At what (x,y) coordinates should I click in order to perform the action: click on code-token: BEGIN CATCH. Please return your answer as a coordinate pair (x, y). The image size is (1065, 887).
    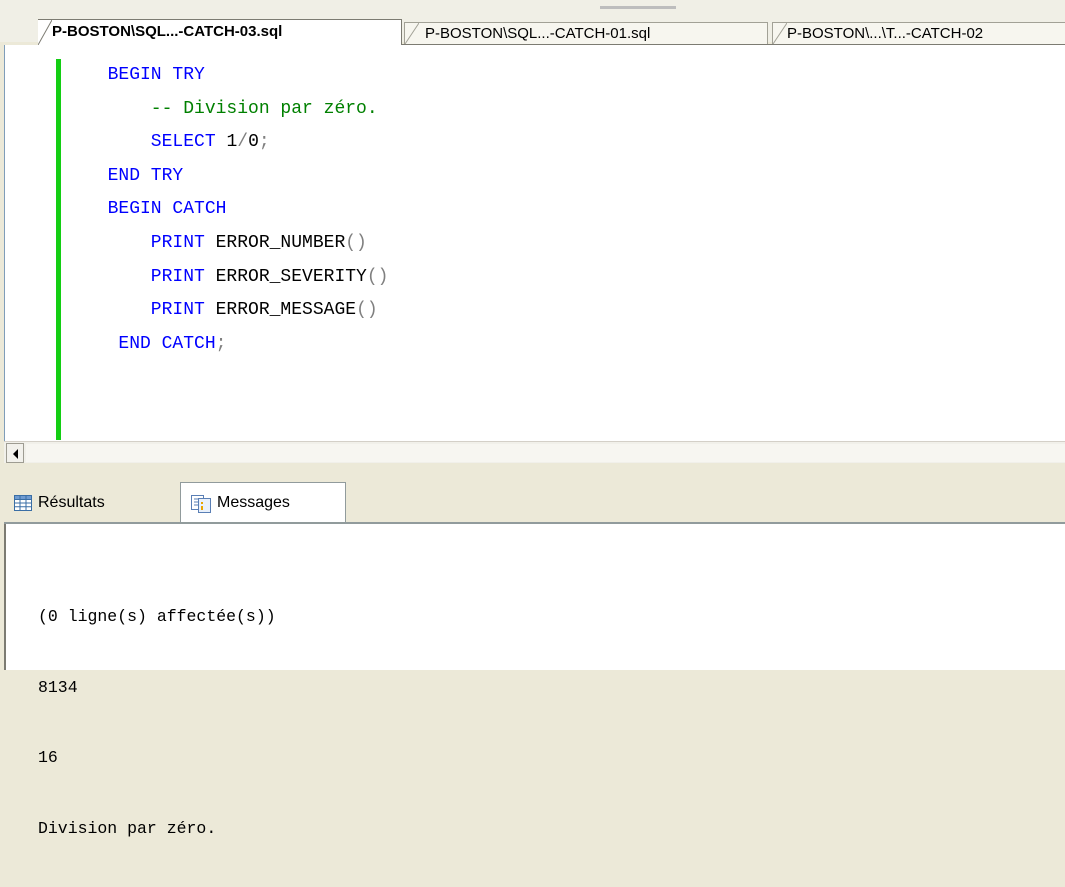
    Looking at the image, I should click on (156, 209).